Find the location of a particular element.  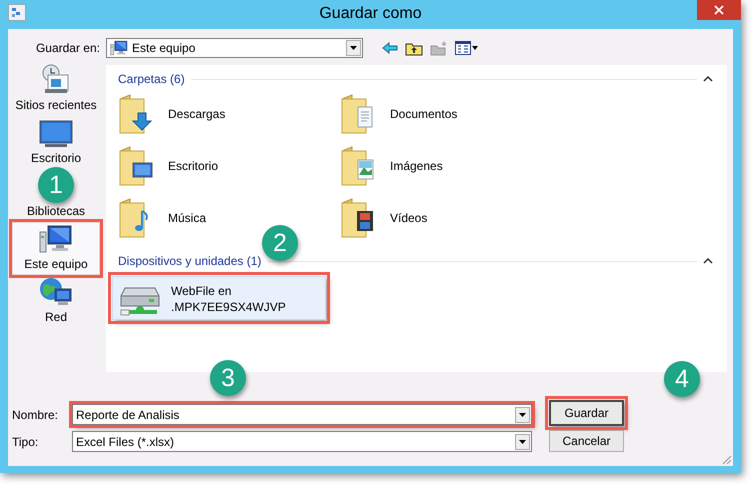

drive-path: .MPK7EE9SX4WJVP is located at coordinates (228, 307).